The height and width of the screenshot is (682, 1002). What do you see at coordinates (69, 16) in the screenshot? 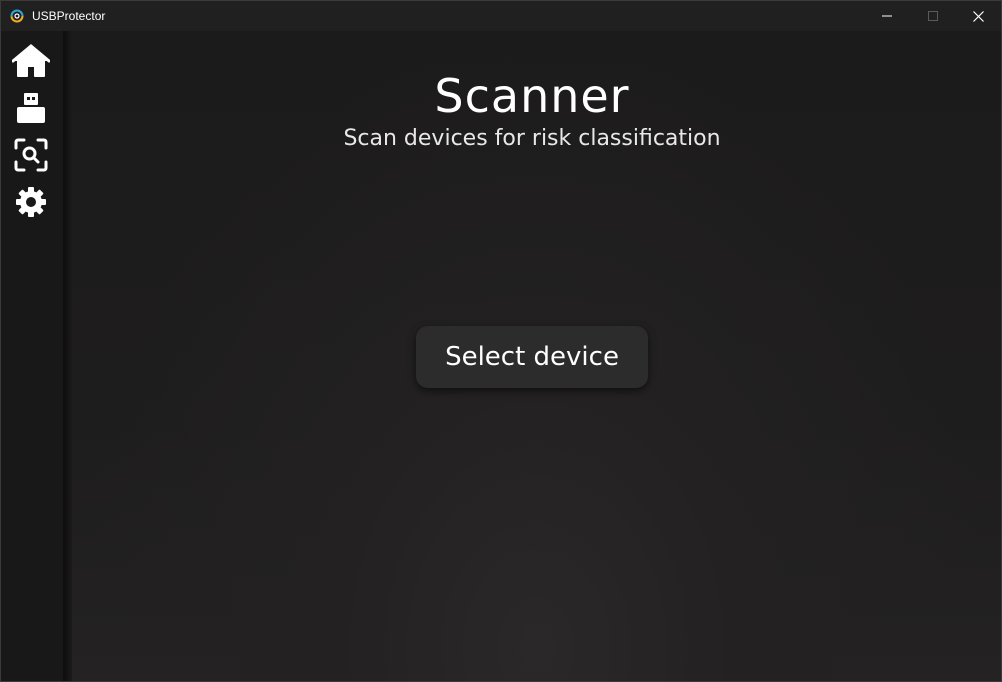
I see `window-title: USBProtector` at bounding box center [69, 16].